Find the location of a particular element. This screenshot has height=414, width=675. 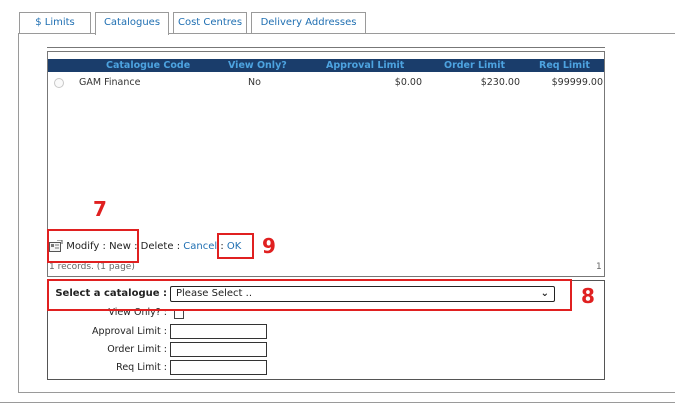

cell-approval-limit: $0.00 is located at coordinates (408, 82).